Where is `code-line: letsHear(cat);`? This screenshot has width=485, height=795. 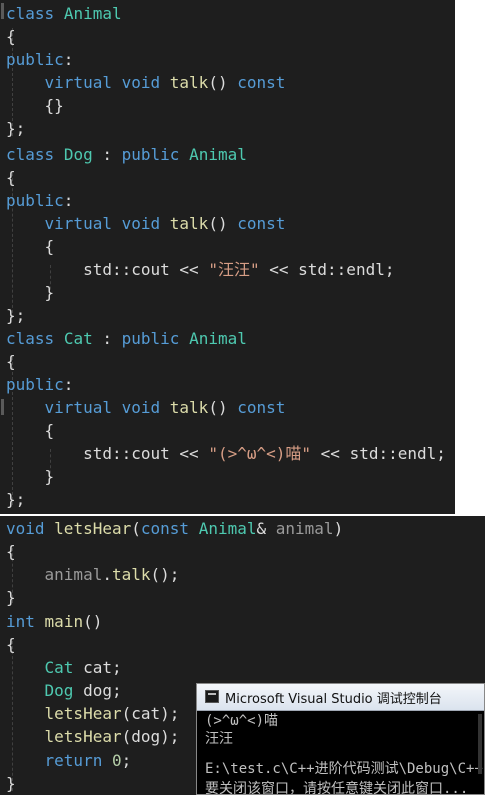
code-line: letsHear(cat); is located at coordinates (112, 713).